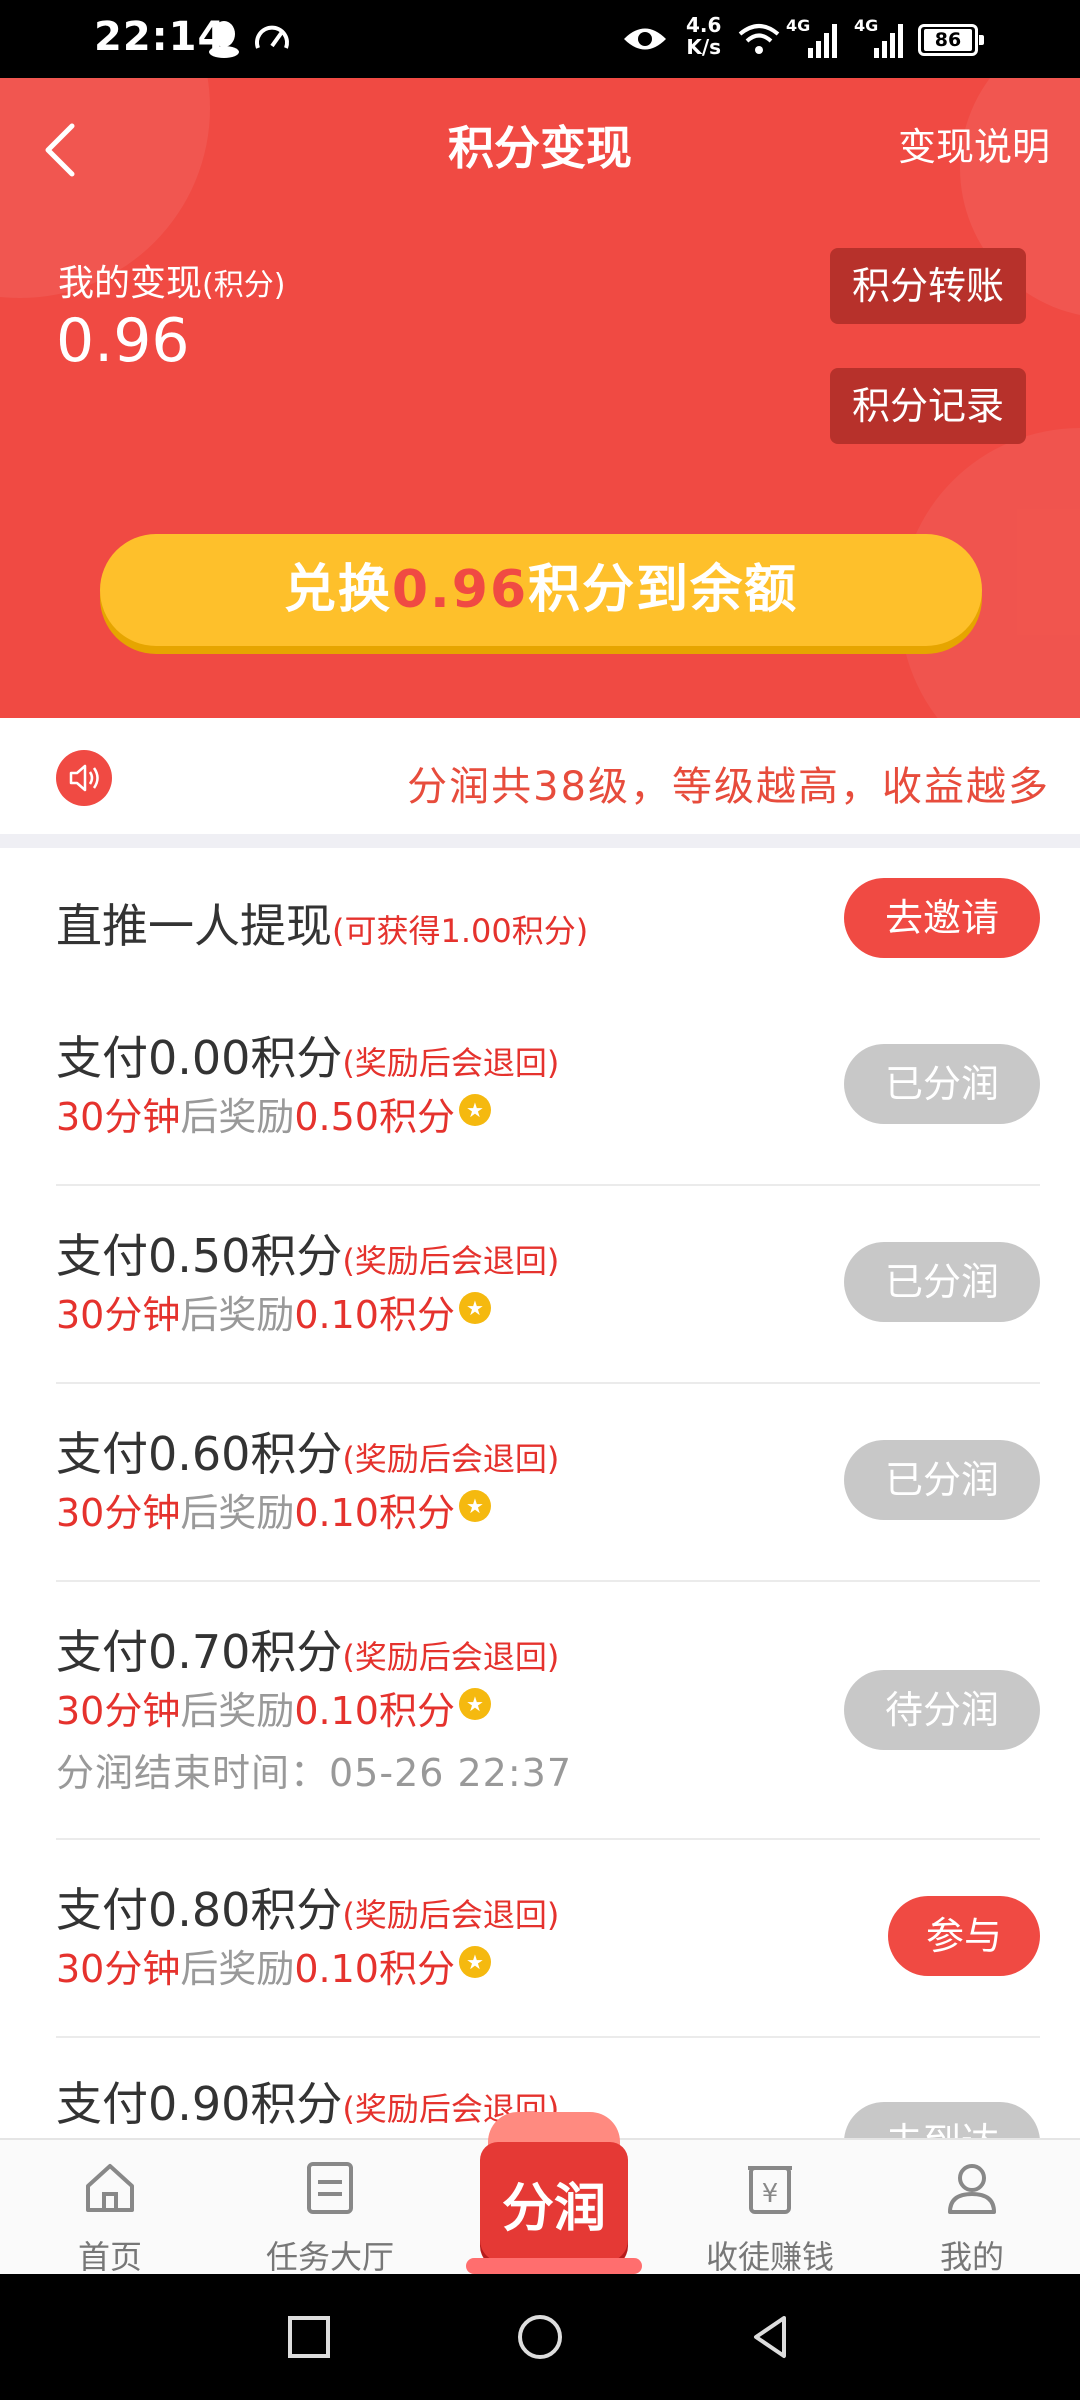 This screenshot has height=2400, width=1080. What do you see at coordinates (460, 590) in the screenshot?
I see `exchange-amount: 0.96` at bounding box center [460, 590].